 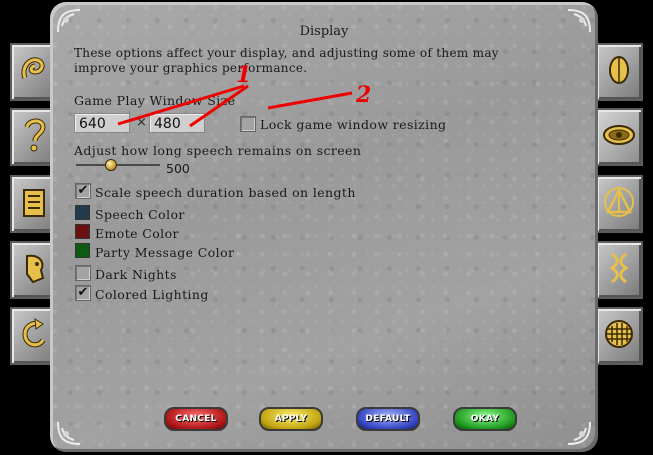 I want to click on speech-color-swatch, so click(x=82, y=212).